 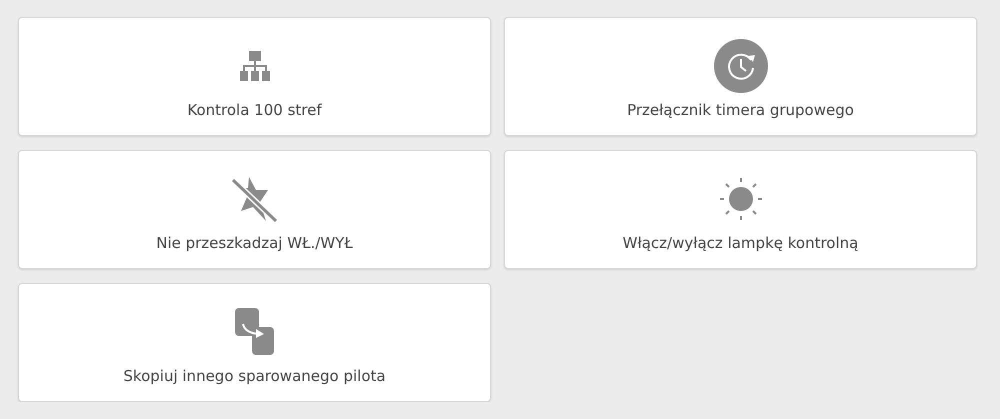 What do you see at coordinates (740, 109) in the screenshot?
I see `option-label: Przełącznik timera grupowego` at bounding box center [740, 109].